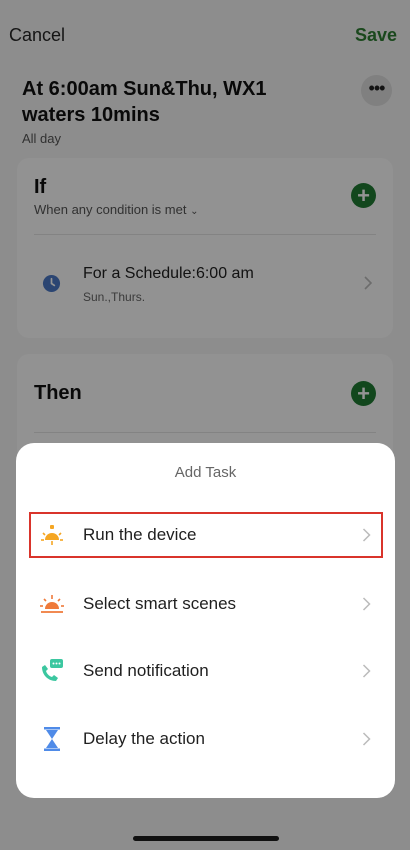  What do you see at coordinates (144, 738) in the screenshot?
I see `option-label: Delay the action` at bounding box center [144, 738].